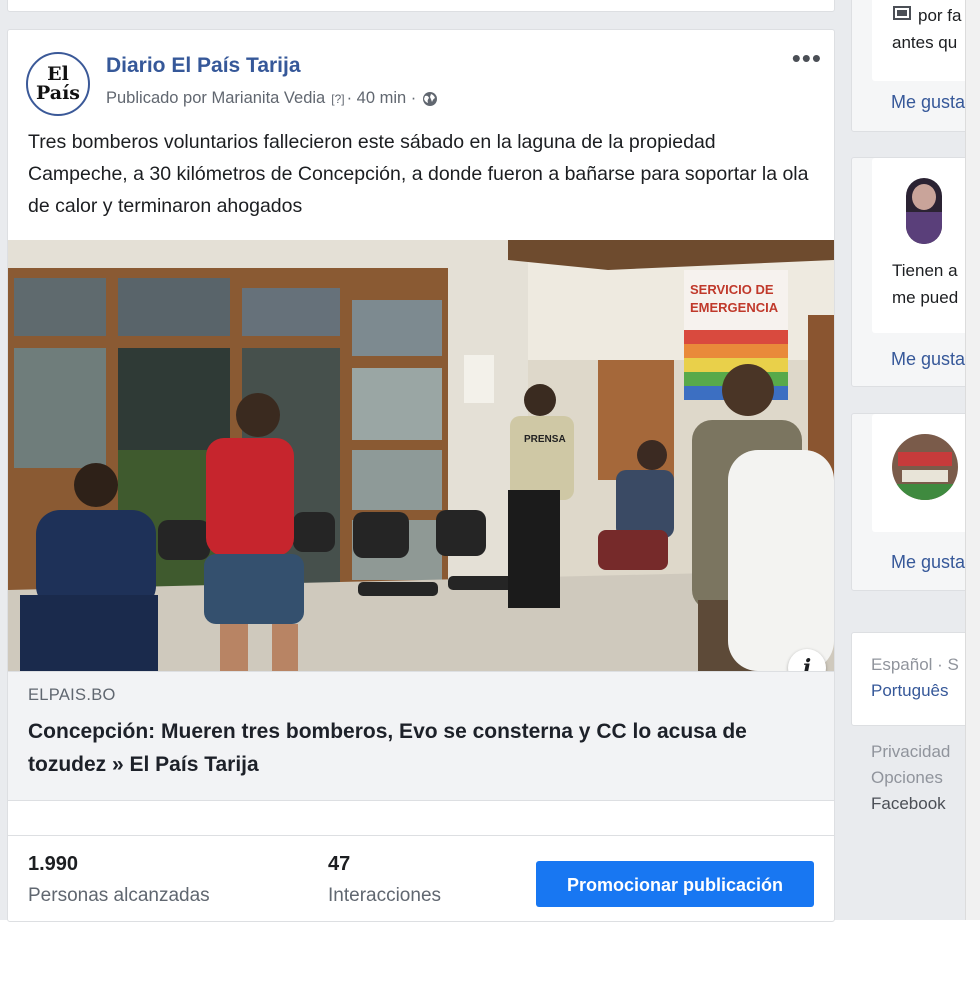 This screenshot has width=980, height=993. What do you see at coordinates (902, 13) in the screenshot?
I see `message-icon` at bounding box center [902, 13].